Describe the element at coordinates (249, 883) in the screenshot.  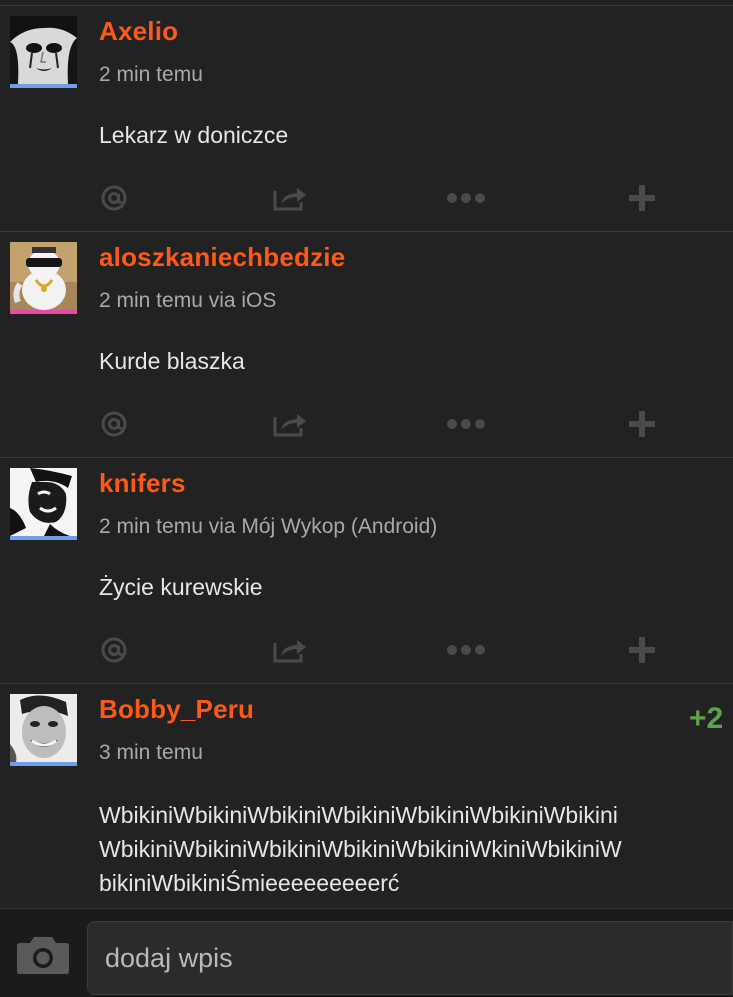
I see `body-line: bikiniWbikiniŚmieeeeeeeeerć` at that location.